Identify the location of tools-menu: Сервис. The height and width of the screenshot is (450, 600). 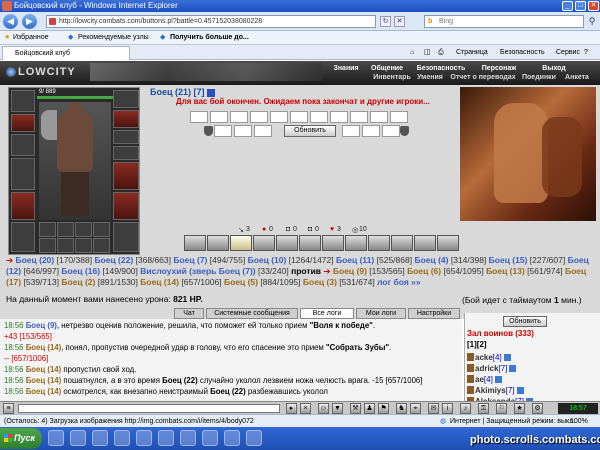
(568, 52).